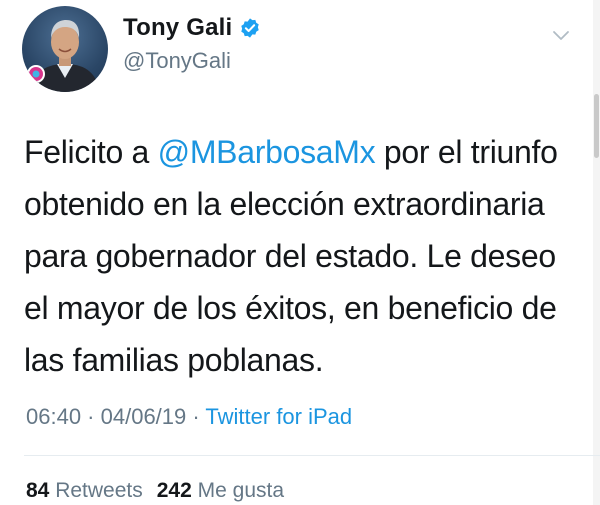 The height and width of the screenshot is (505, 600). What do you see at coordinates (596, 126) in the screenshot?
I see `scrollbar-thumb` at bounding box center [596, 126].